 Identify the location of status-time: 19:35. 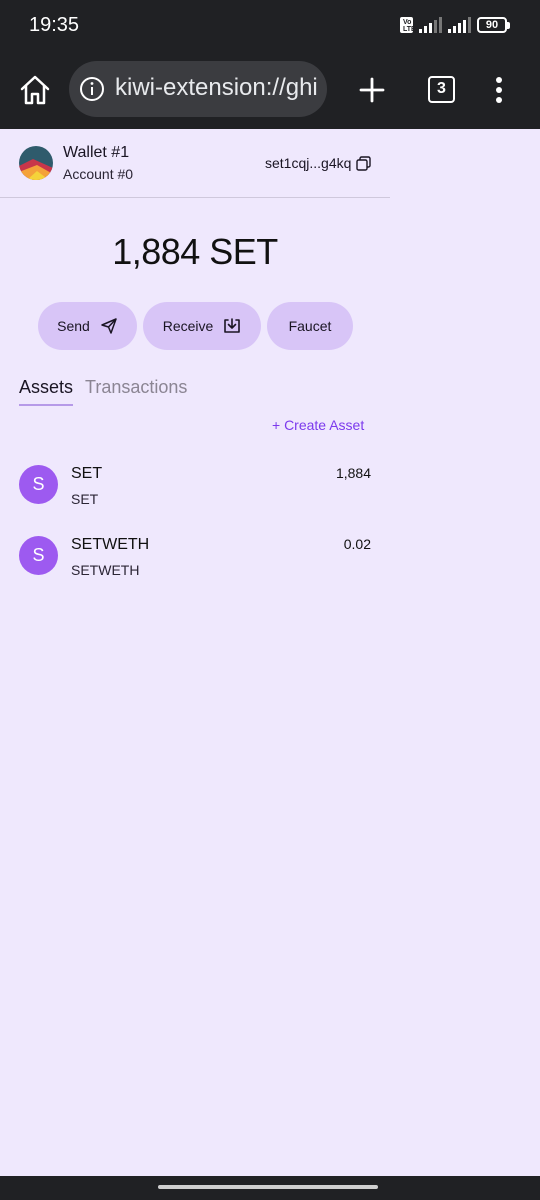
(54, 25).